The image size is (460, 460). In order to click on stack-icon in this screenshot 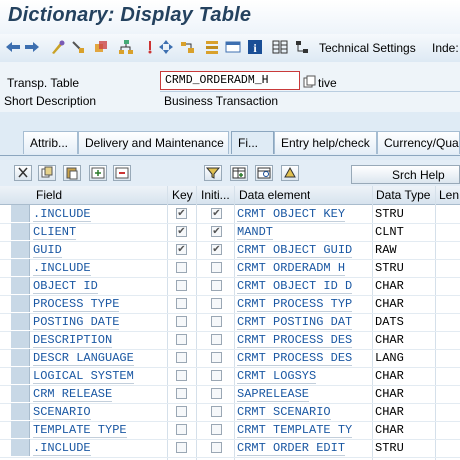, I will do `click(212, 47)`.